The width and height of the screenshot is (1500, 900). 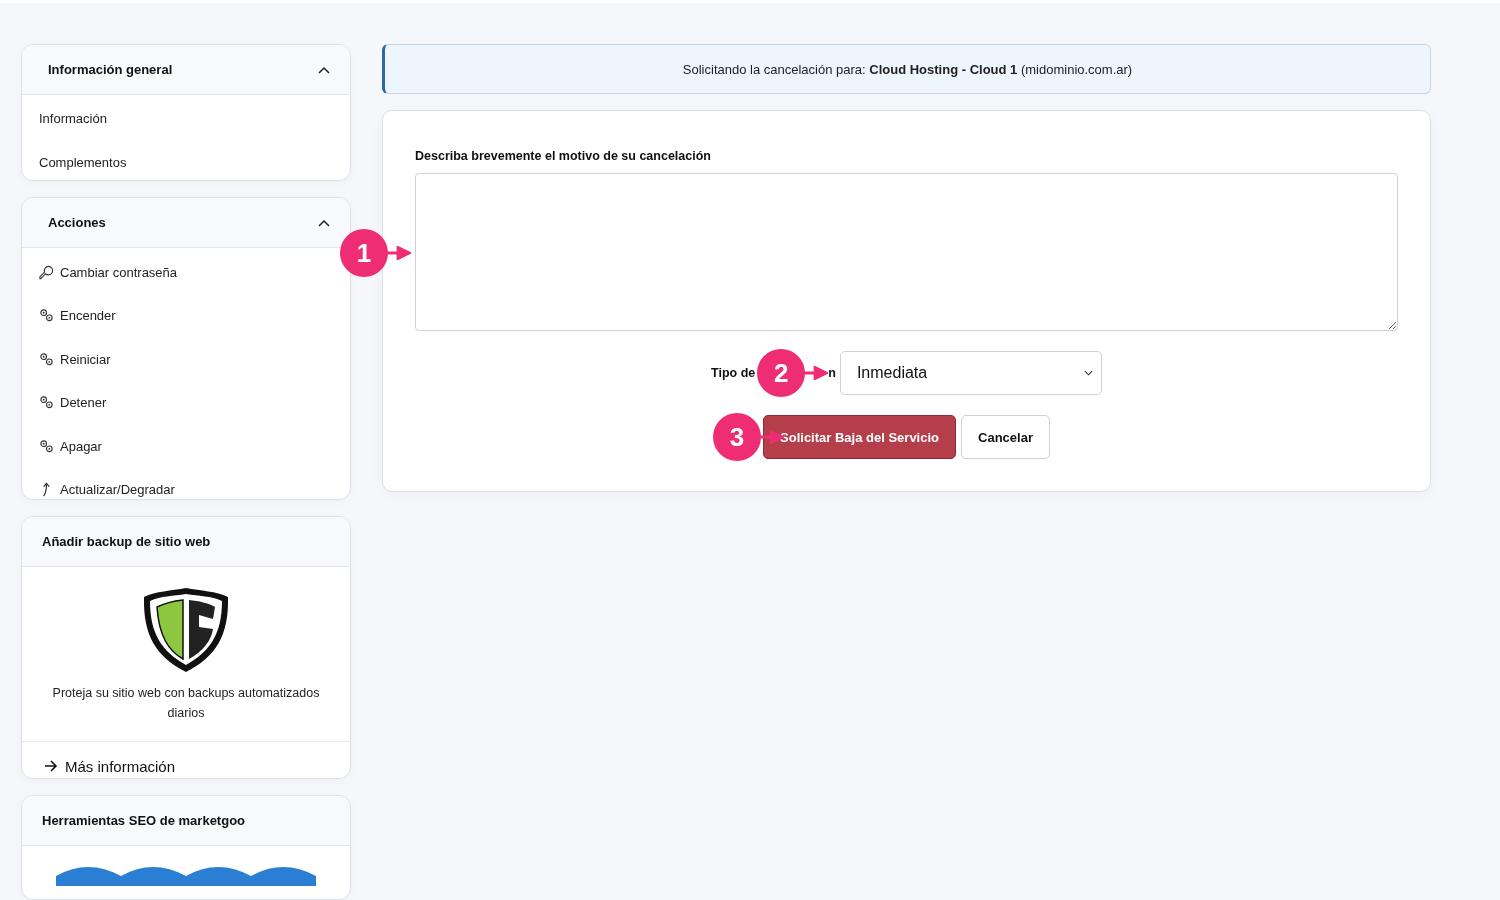 What do you see at coordinates (75, 359) in the screenshot?
I see `sidebar-item: Reiniciar` at bounding box center [75, 359].